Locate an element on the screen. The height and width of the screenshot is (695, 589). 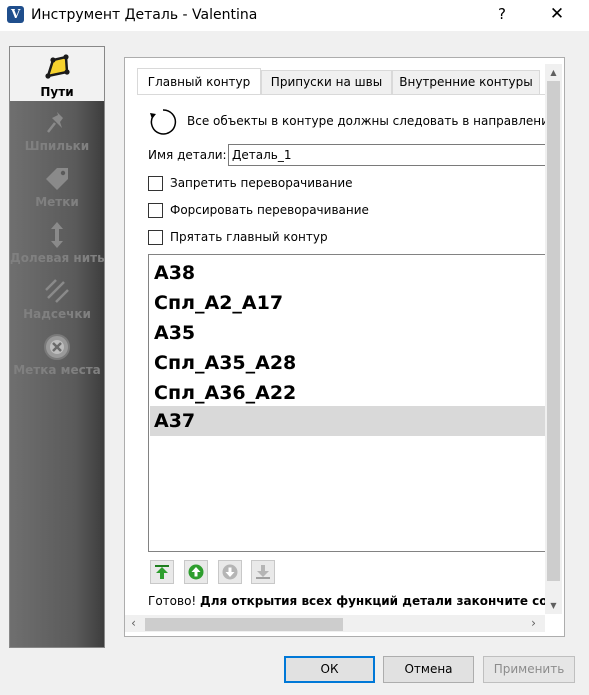
status-ready: Готово! is located at coordinates (172, 601).